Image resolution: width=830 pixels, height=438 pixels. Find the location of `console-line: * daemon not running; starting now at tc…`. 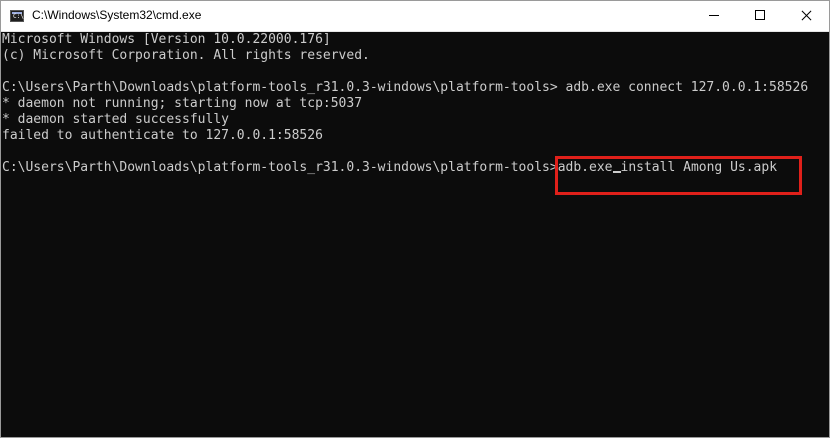

console-line: * daemon not running; starting now at tc… is located at coordinates (182, 103).